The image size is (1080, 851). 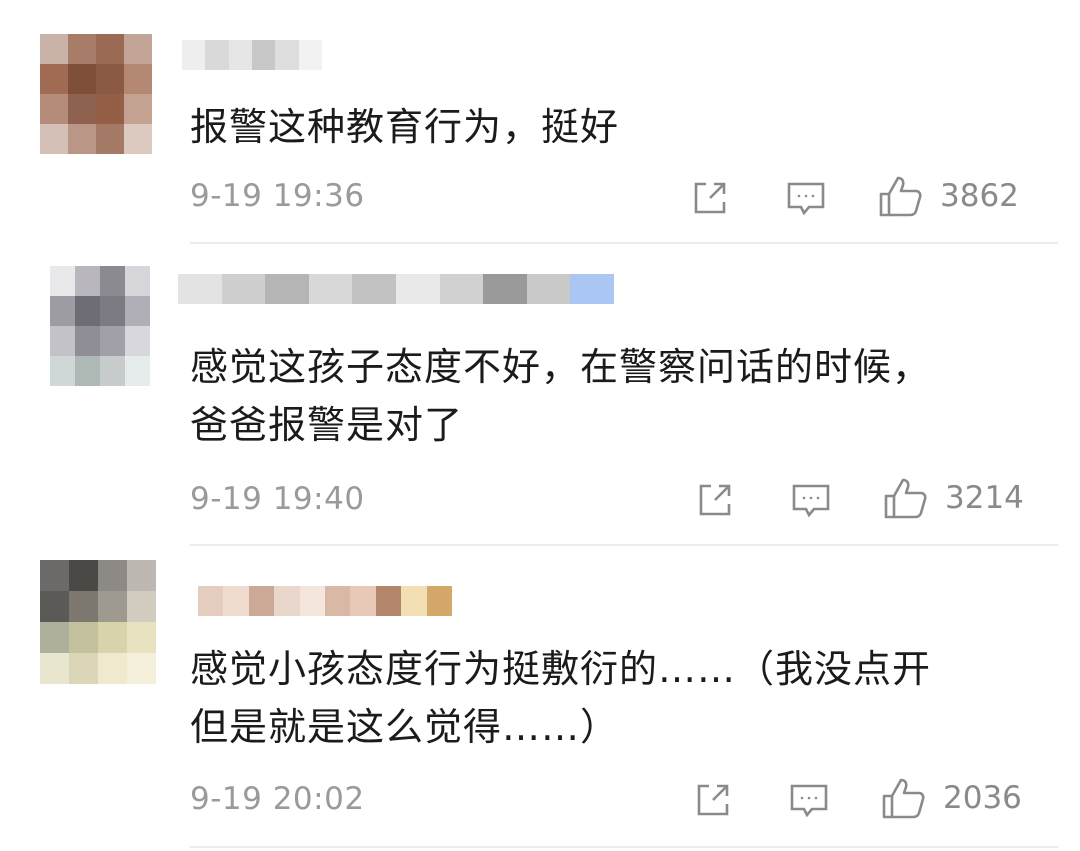 I want to click on comment-text: 感觉这孩子态度不好，在警察问话的时候， 爸爸报警是对了, so click(x=561, y=396).